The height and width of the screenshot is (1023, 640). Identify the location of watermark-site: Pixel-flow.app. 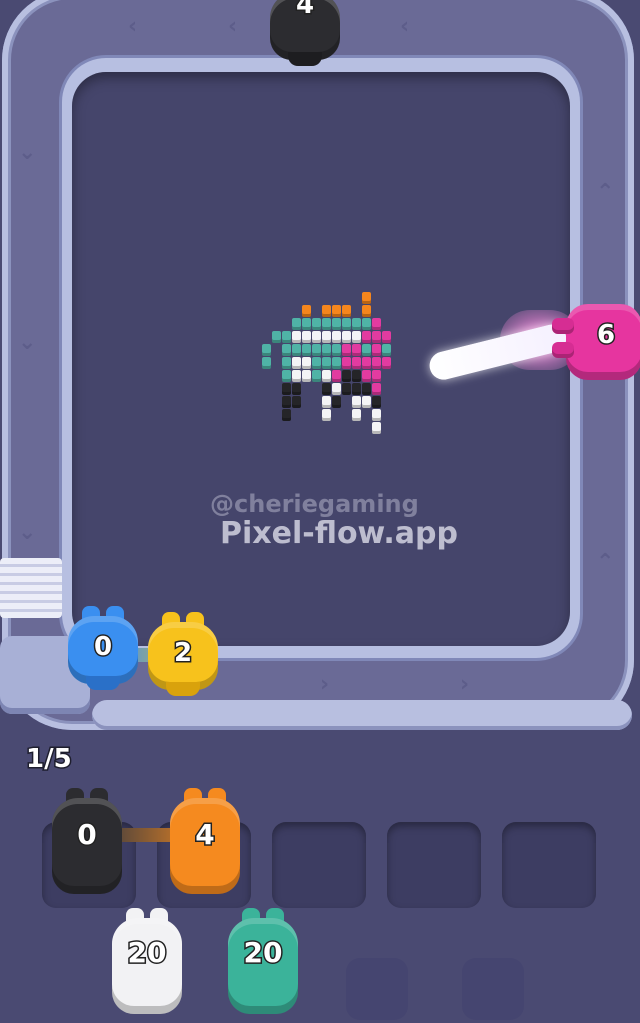
(339, 533).